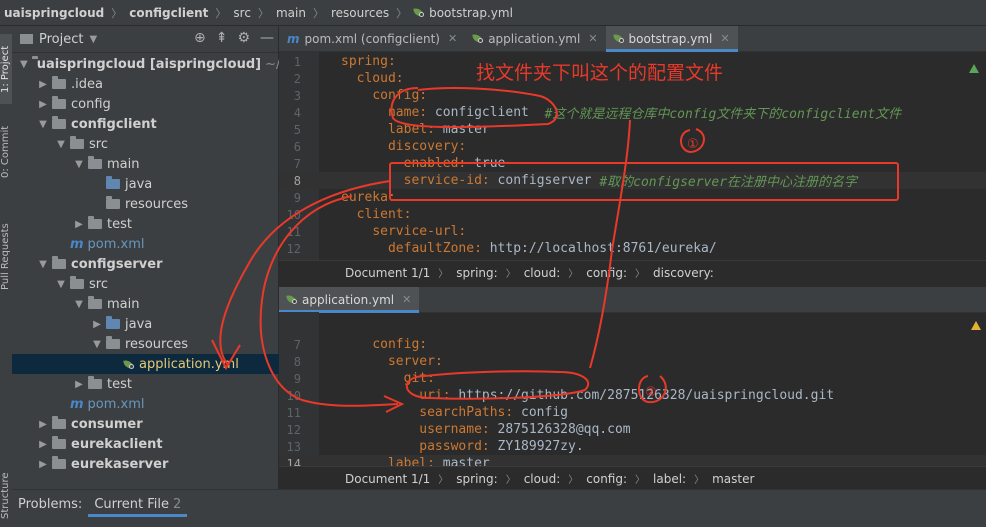  What do you see at coordinates (267, 38) in the screenshot?
I see `hide-panel-icon: —` at bounding box center [267, 38].